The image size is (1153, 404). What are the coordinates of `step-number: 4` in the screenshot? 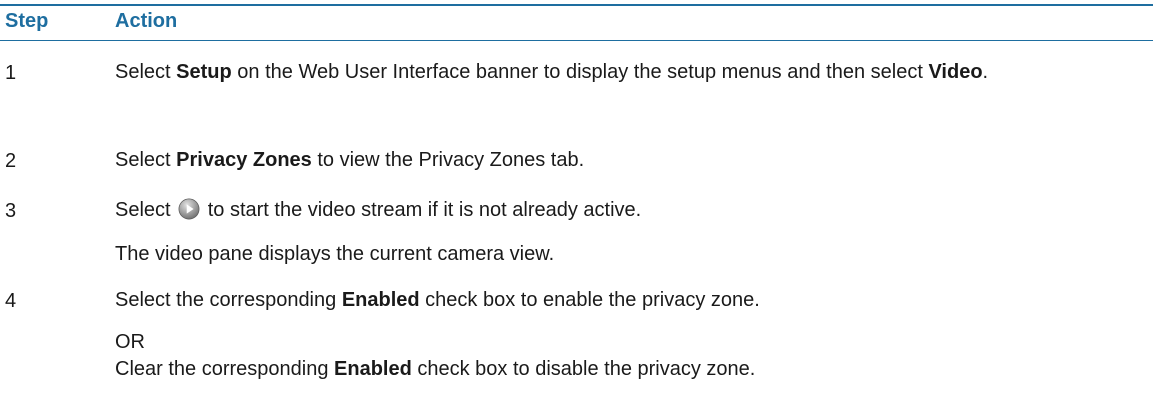 It's located at (11, 301).